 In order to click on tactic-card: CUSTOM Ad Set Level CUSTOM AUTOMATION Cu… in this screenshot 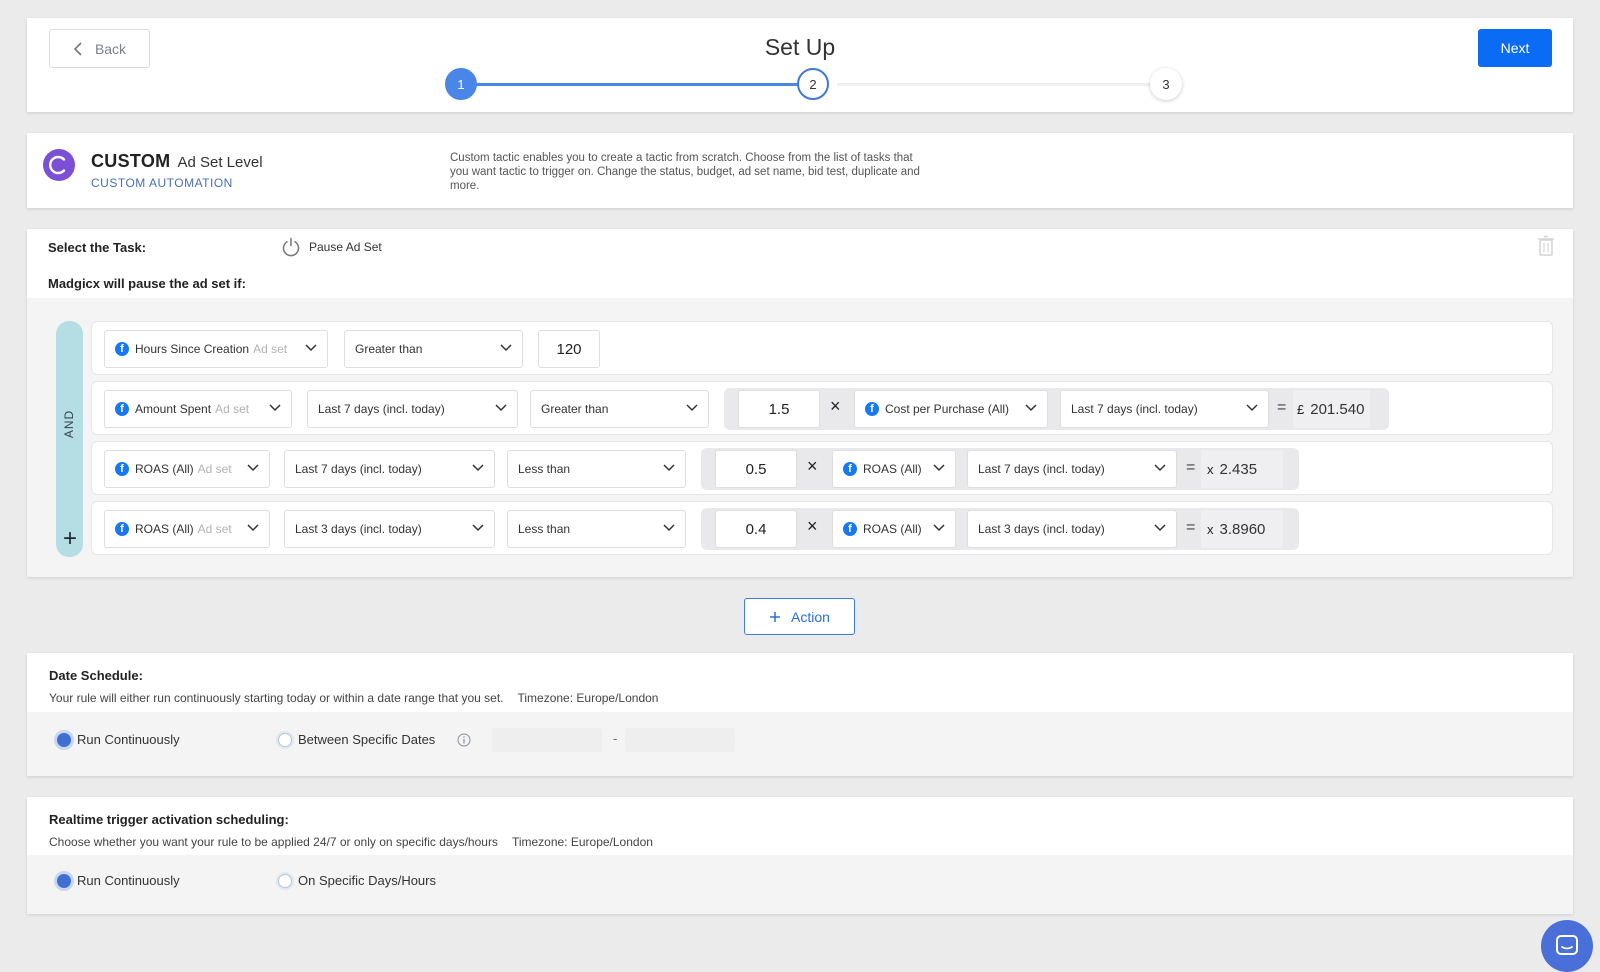, I will do `click(800, 170)`.